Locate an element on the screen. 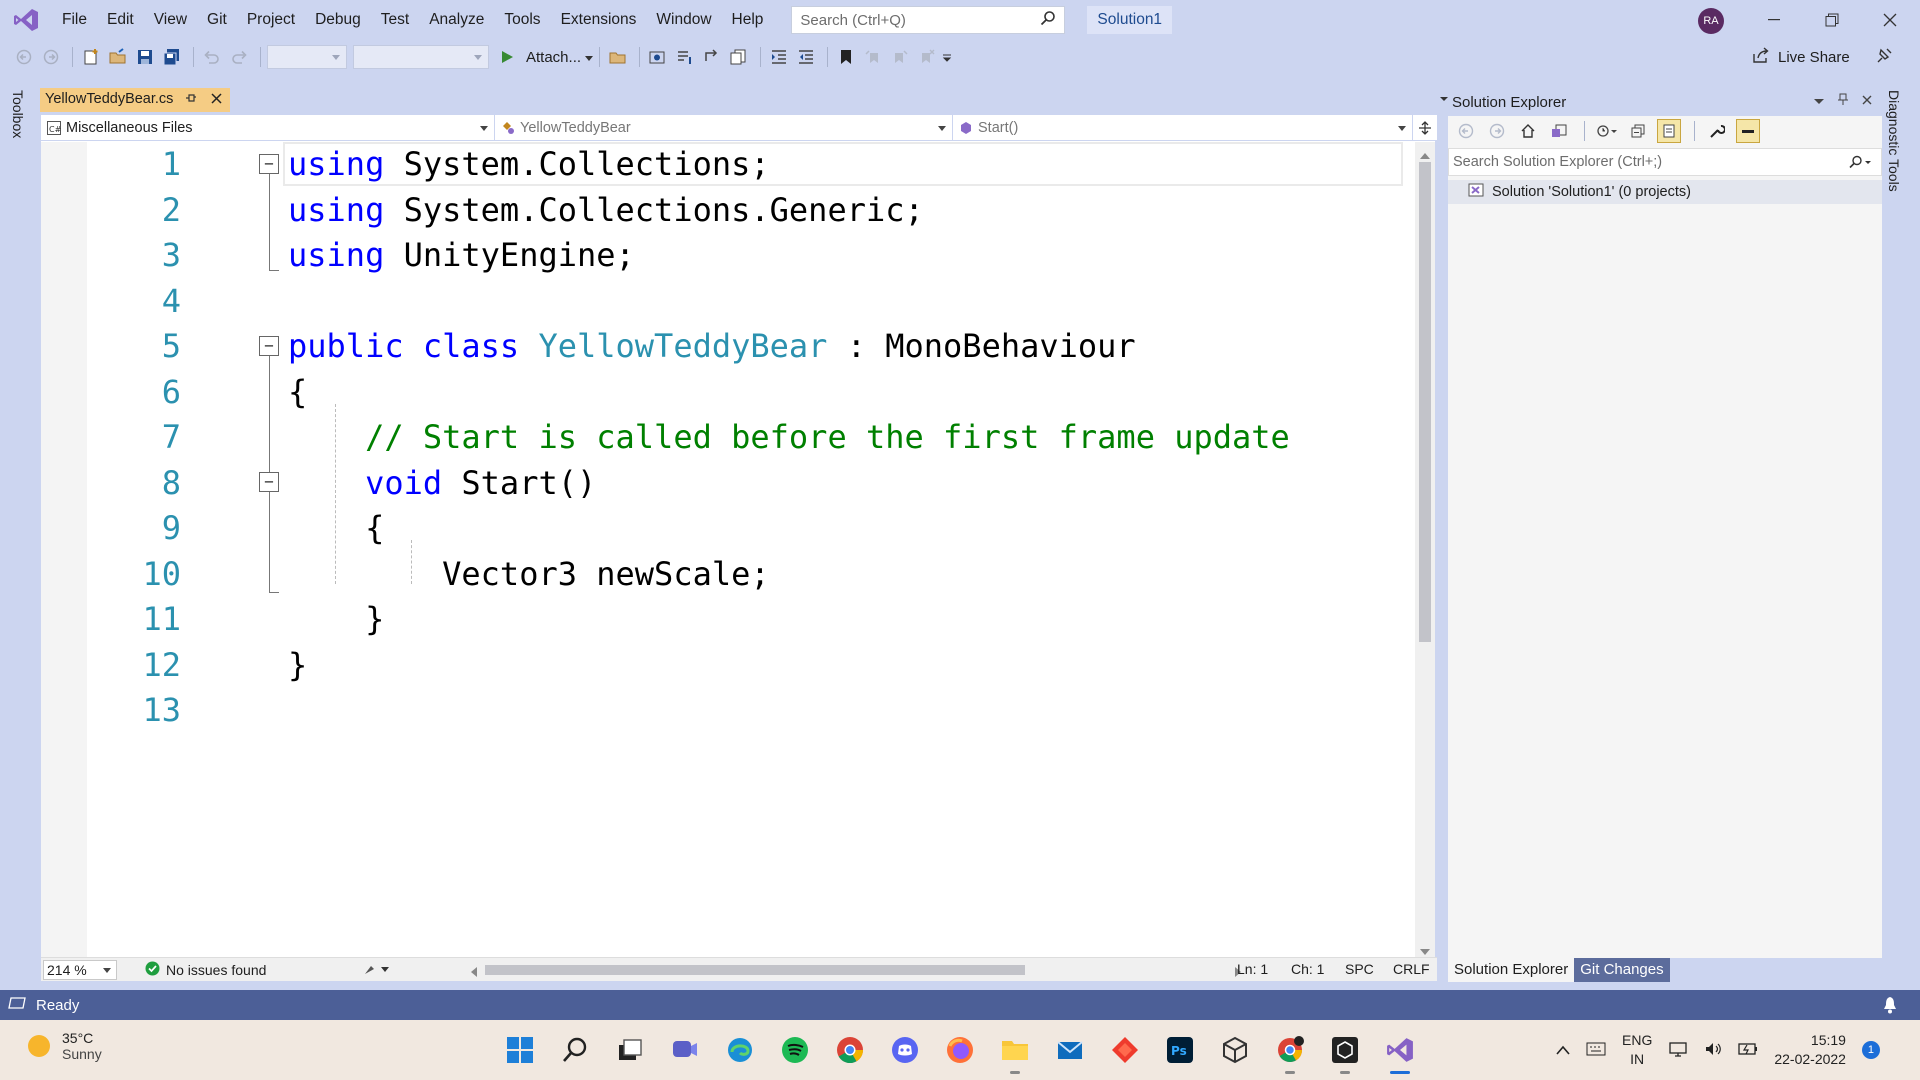  unity-hub-icon is located at coordinates (1235, 1050).